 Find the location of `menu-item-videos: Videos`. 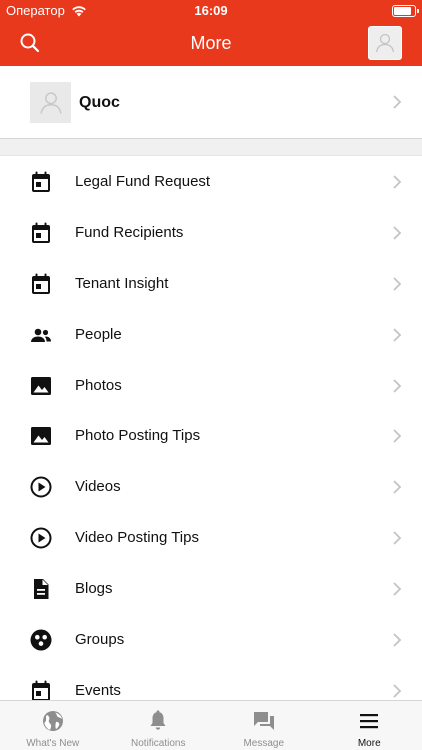

menu-item-videos: Videos is located at coordinates (211, 486).